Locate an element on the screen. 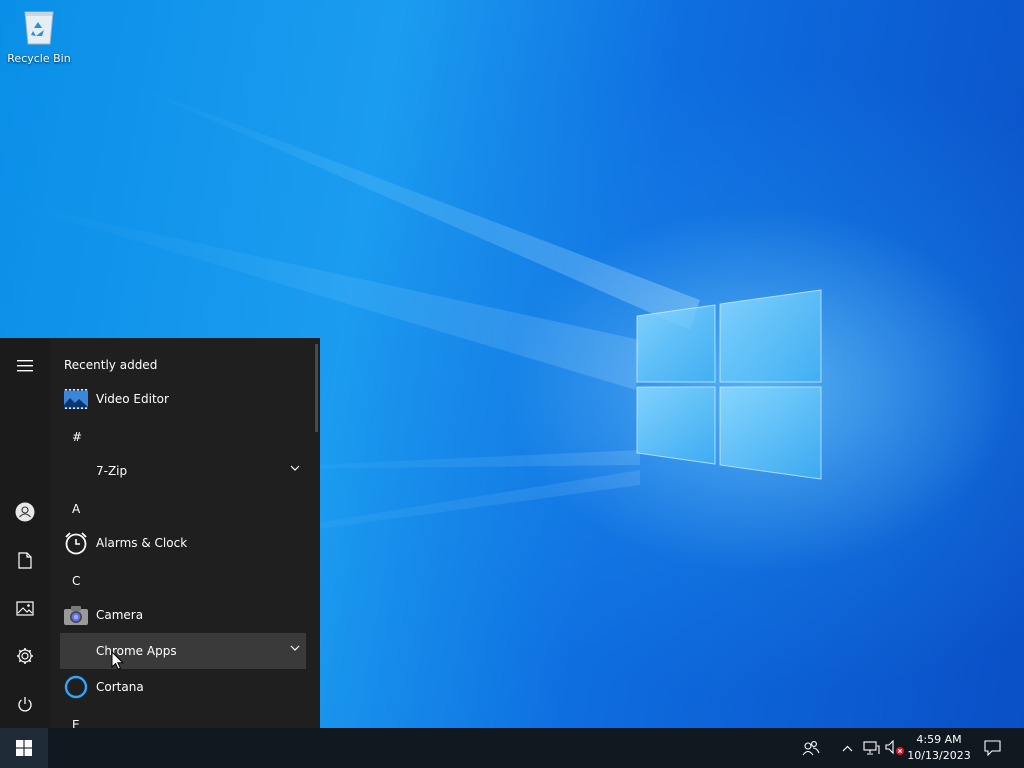 This screenshot has width=1024, height=768. settings-button is located at coordinates (25, 656).